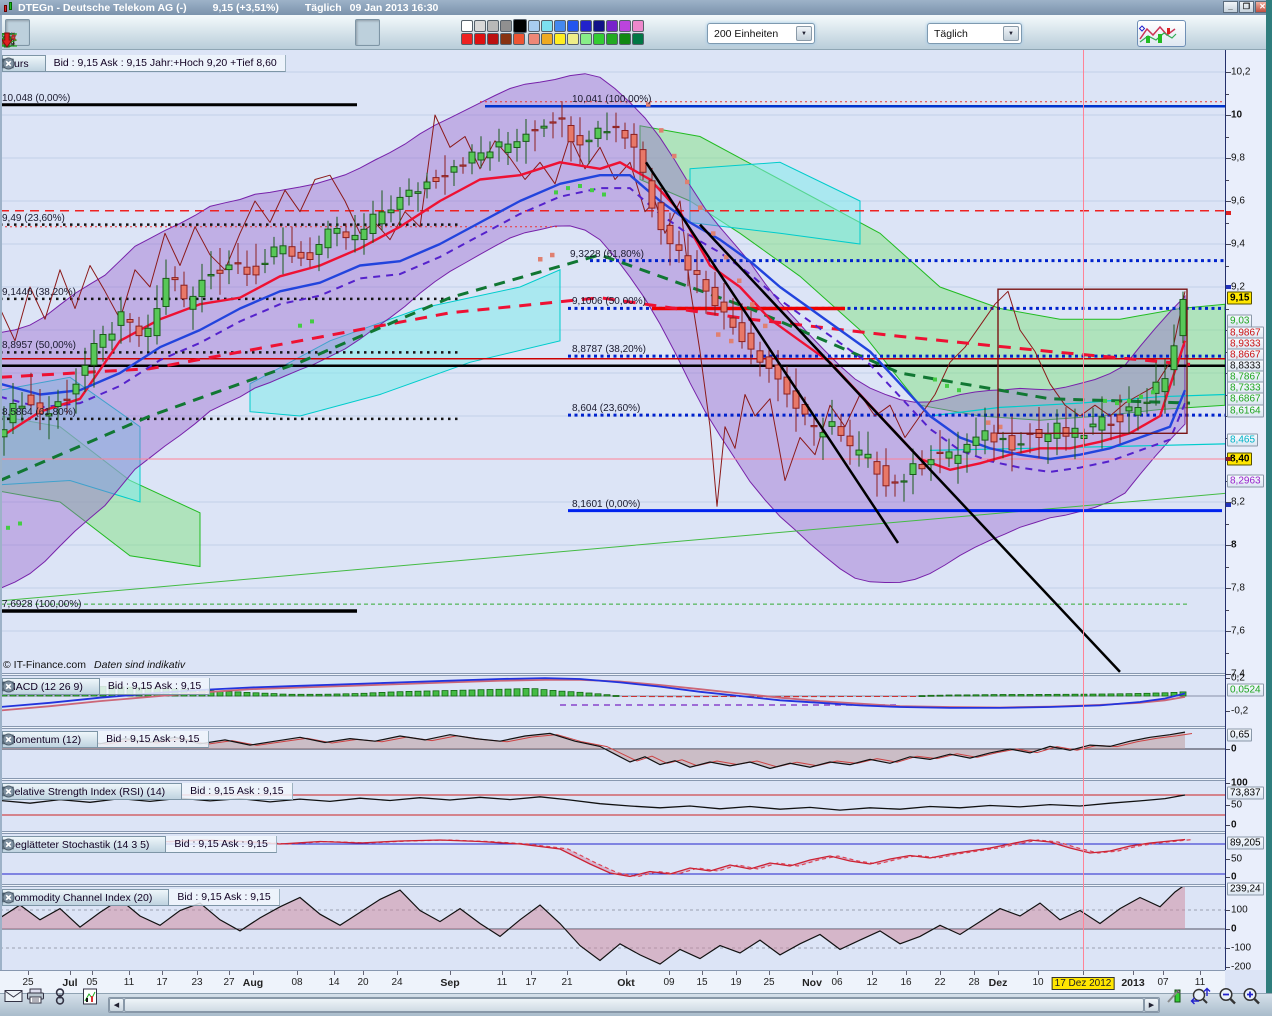  What do you see at coordinates (940, 982) in the screenshot?
I see `time-label: 22` at bounding box center [940, 982].